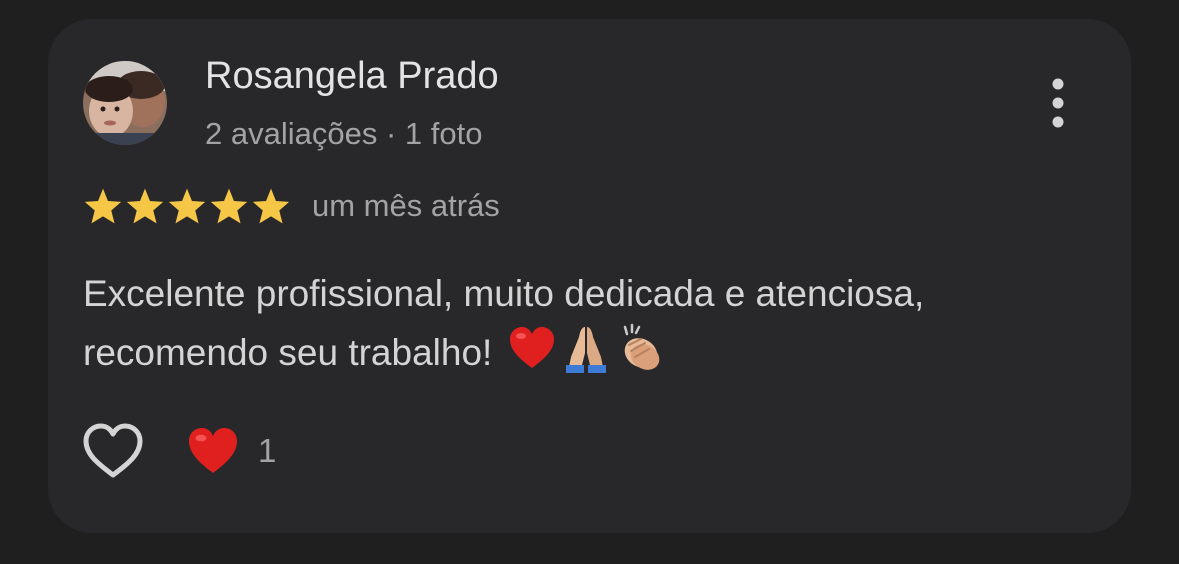 This screenshot has width=1179, height=564. I want to click on avatar-photo, so click(125, 103).